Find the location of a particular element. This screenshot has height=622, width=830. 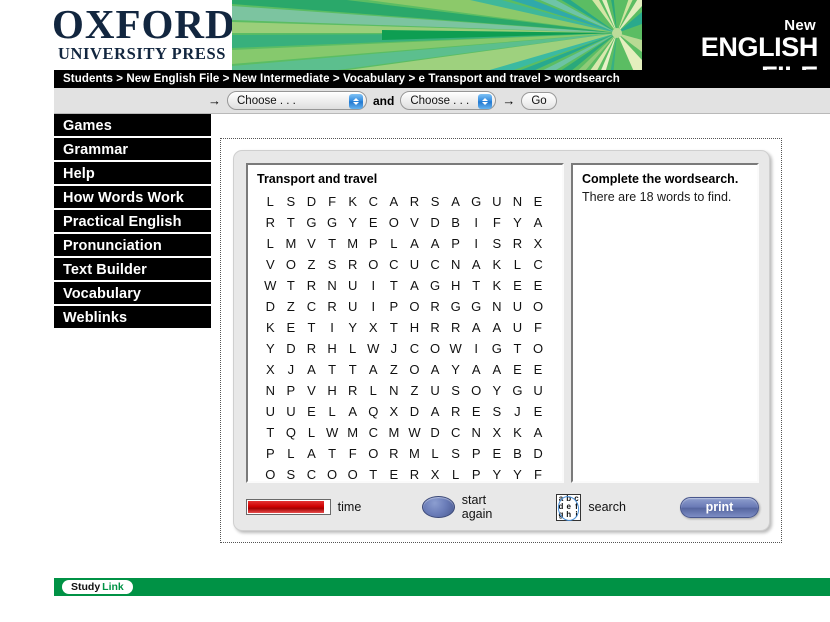

wordsearch-cell: B is located at coordinates (517, 453).